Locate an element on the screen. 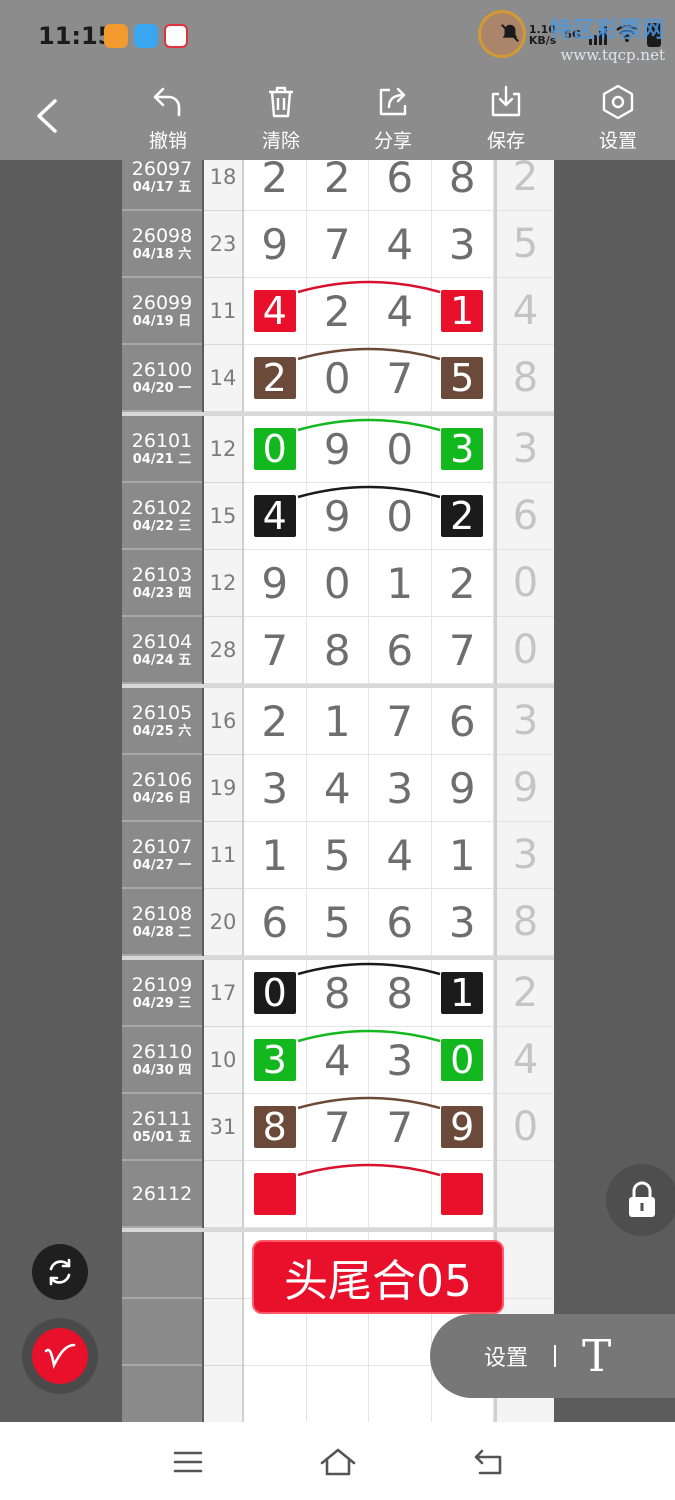  table-row: 26099 04/19 日 11 4 2 4 1 4 is located at coordinates (338, 311).